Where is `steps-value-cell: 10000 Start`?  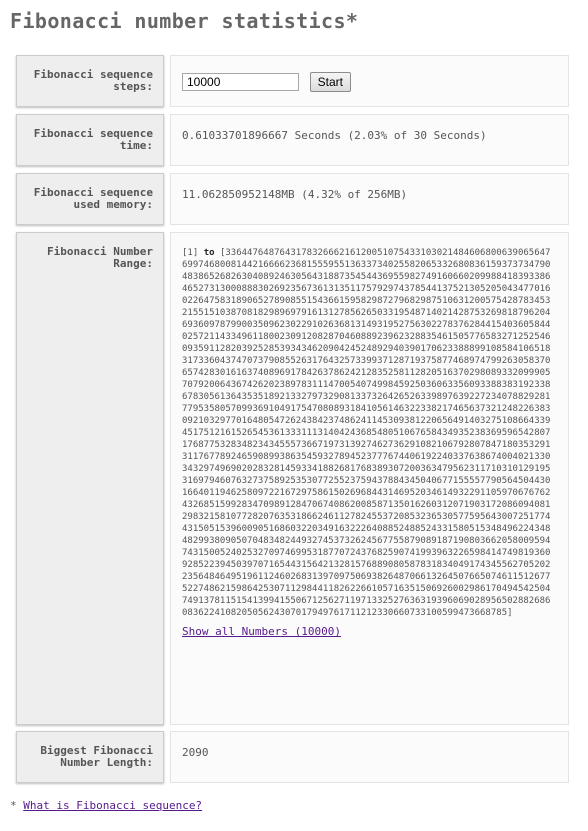
steps-value-cell: 10000 Start is located at coordinates (369, 81).